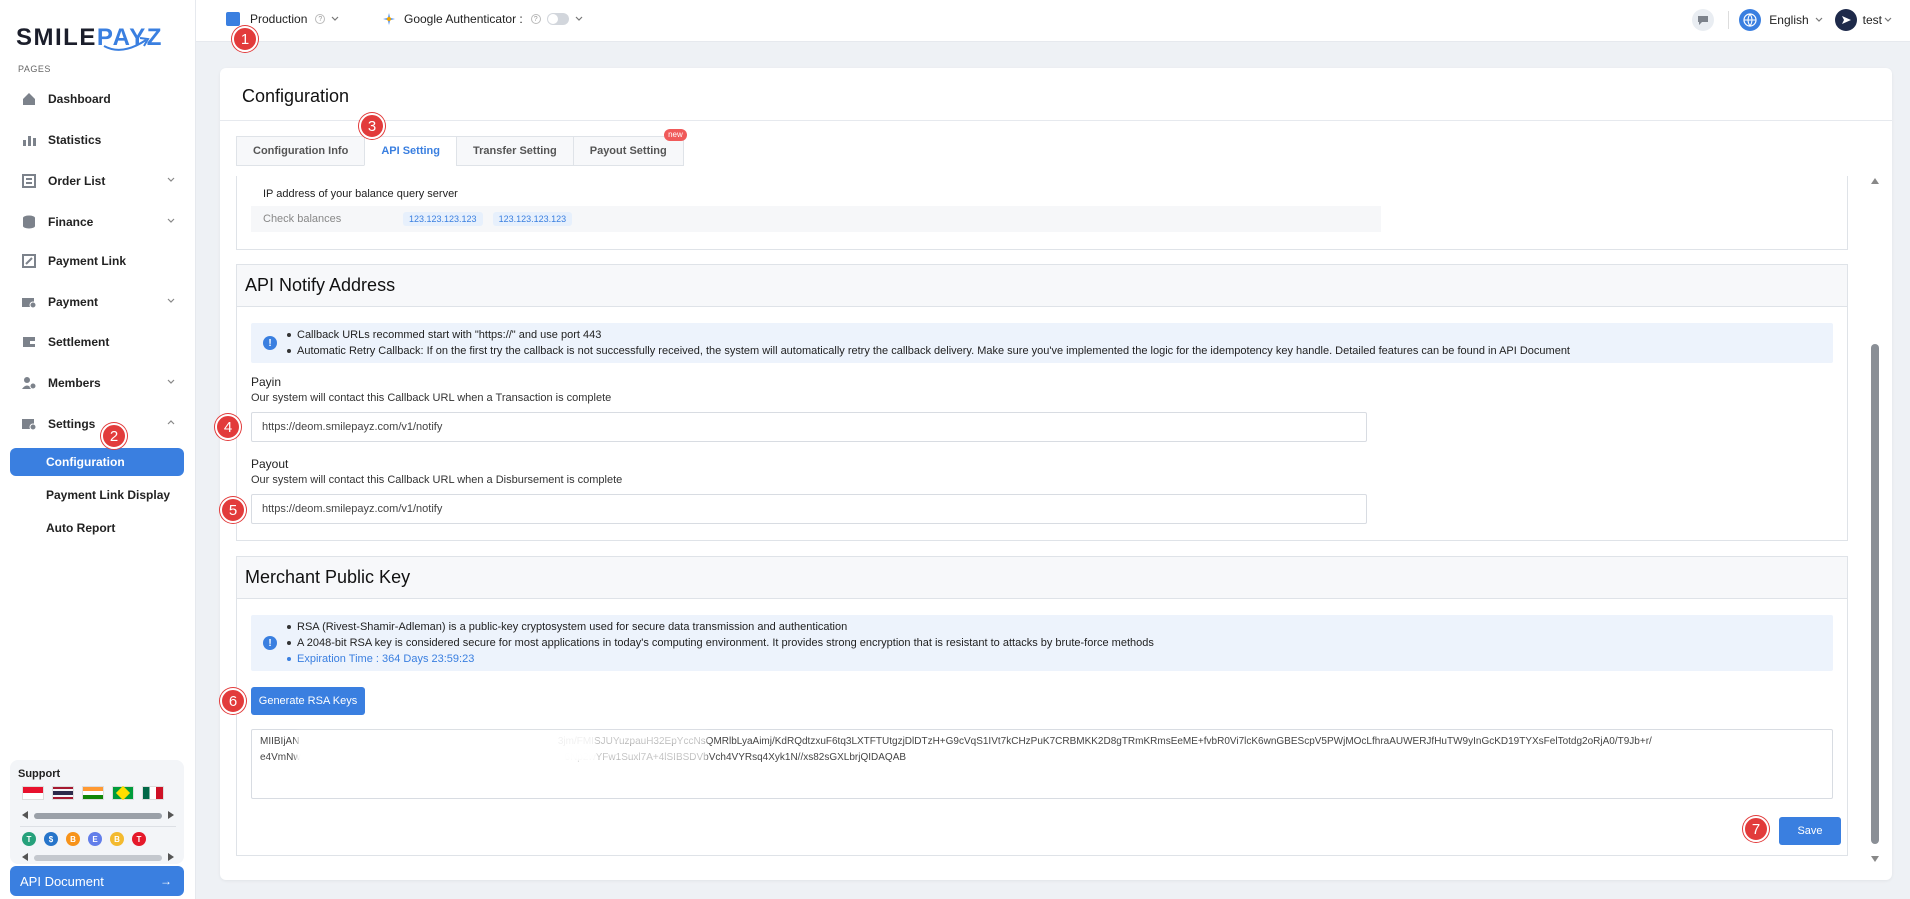  What do you see at coordinates (266, 382) in the screenshot?
I see `payin-label: Payin` at bounding box center [266, 382].